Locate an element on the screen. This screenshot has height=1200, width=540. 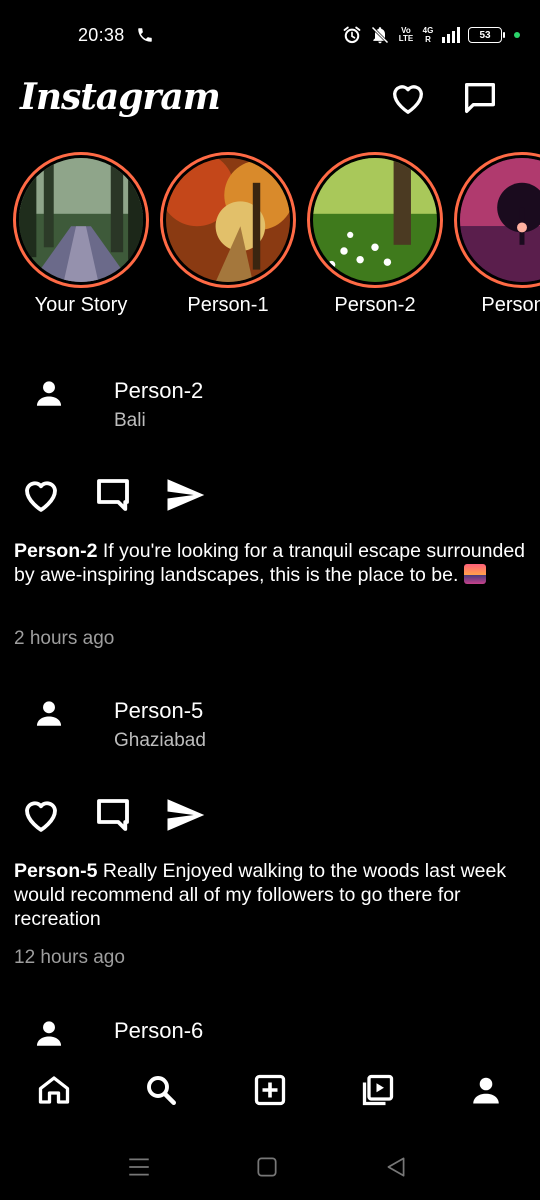
caption-author: Person-5 is located at coordinates (55, 871).